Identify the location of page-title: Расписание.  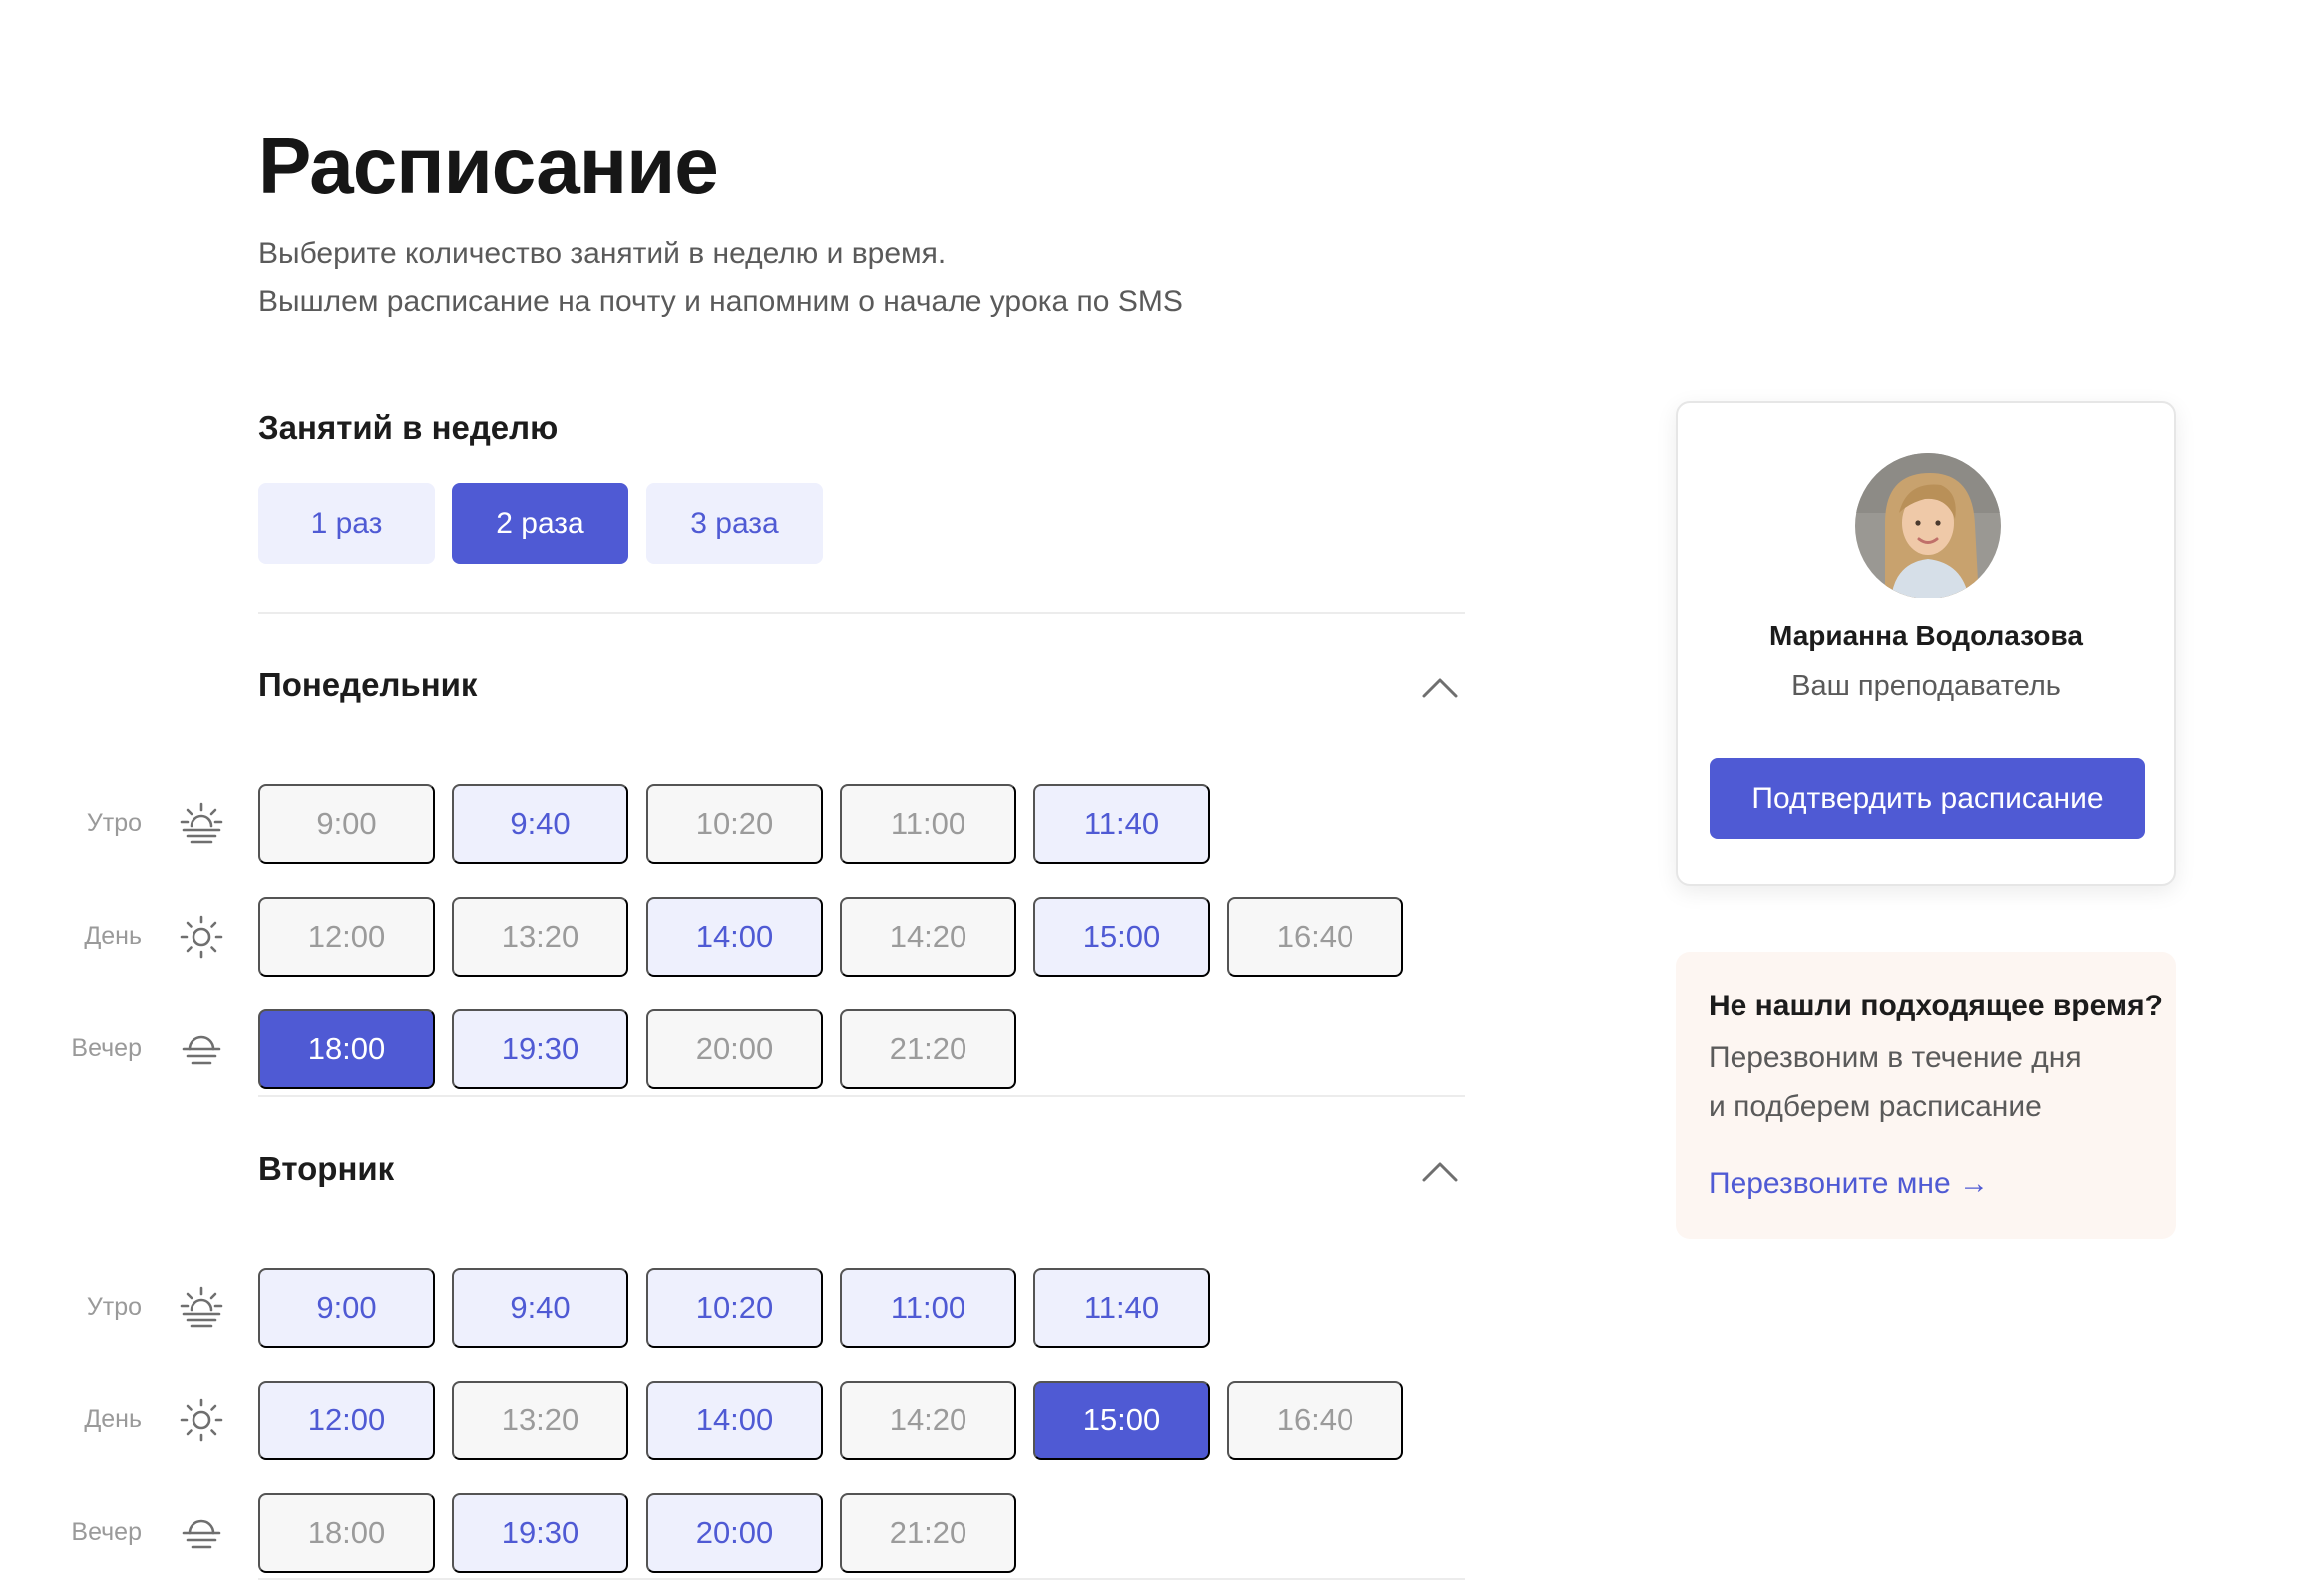
(488, 165).